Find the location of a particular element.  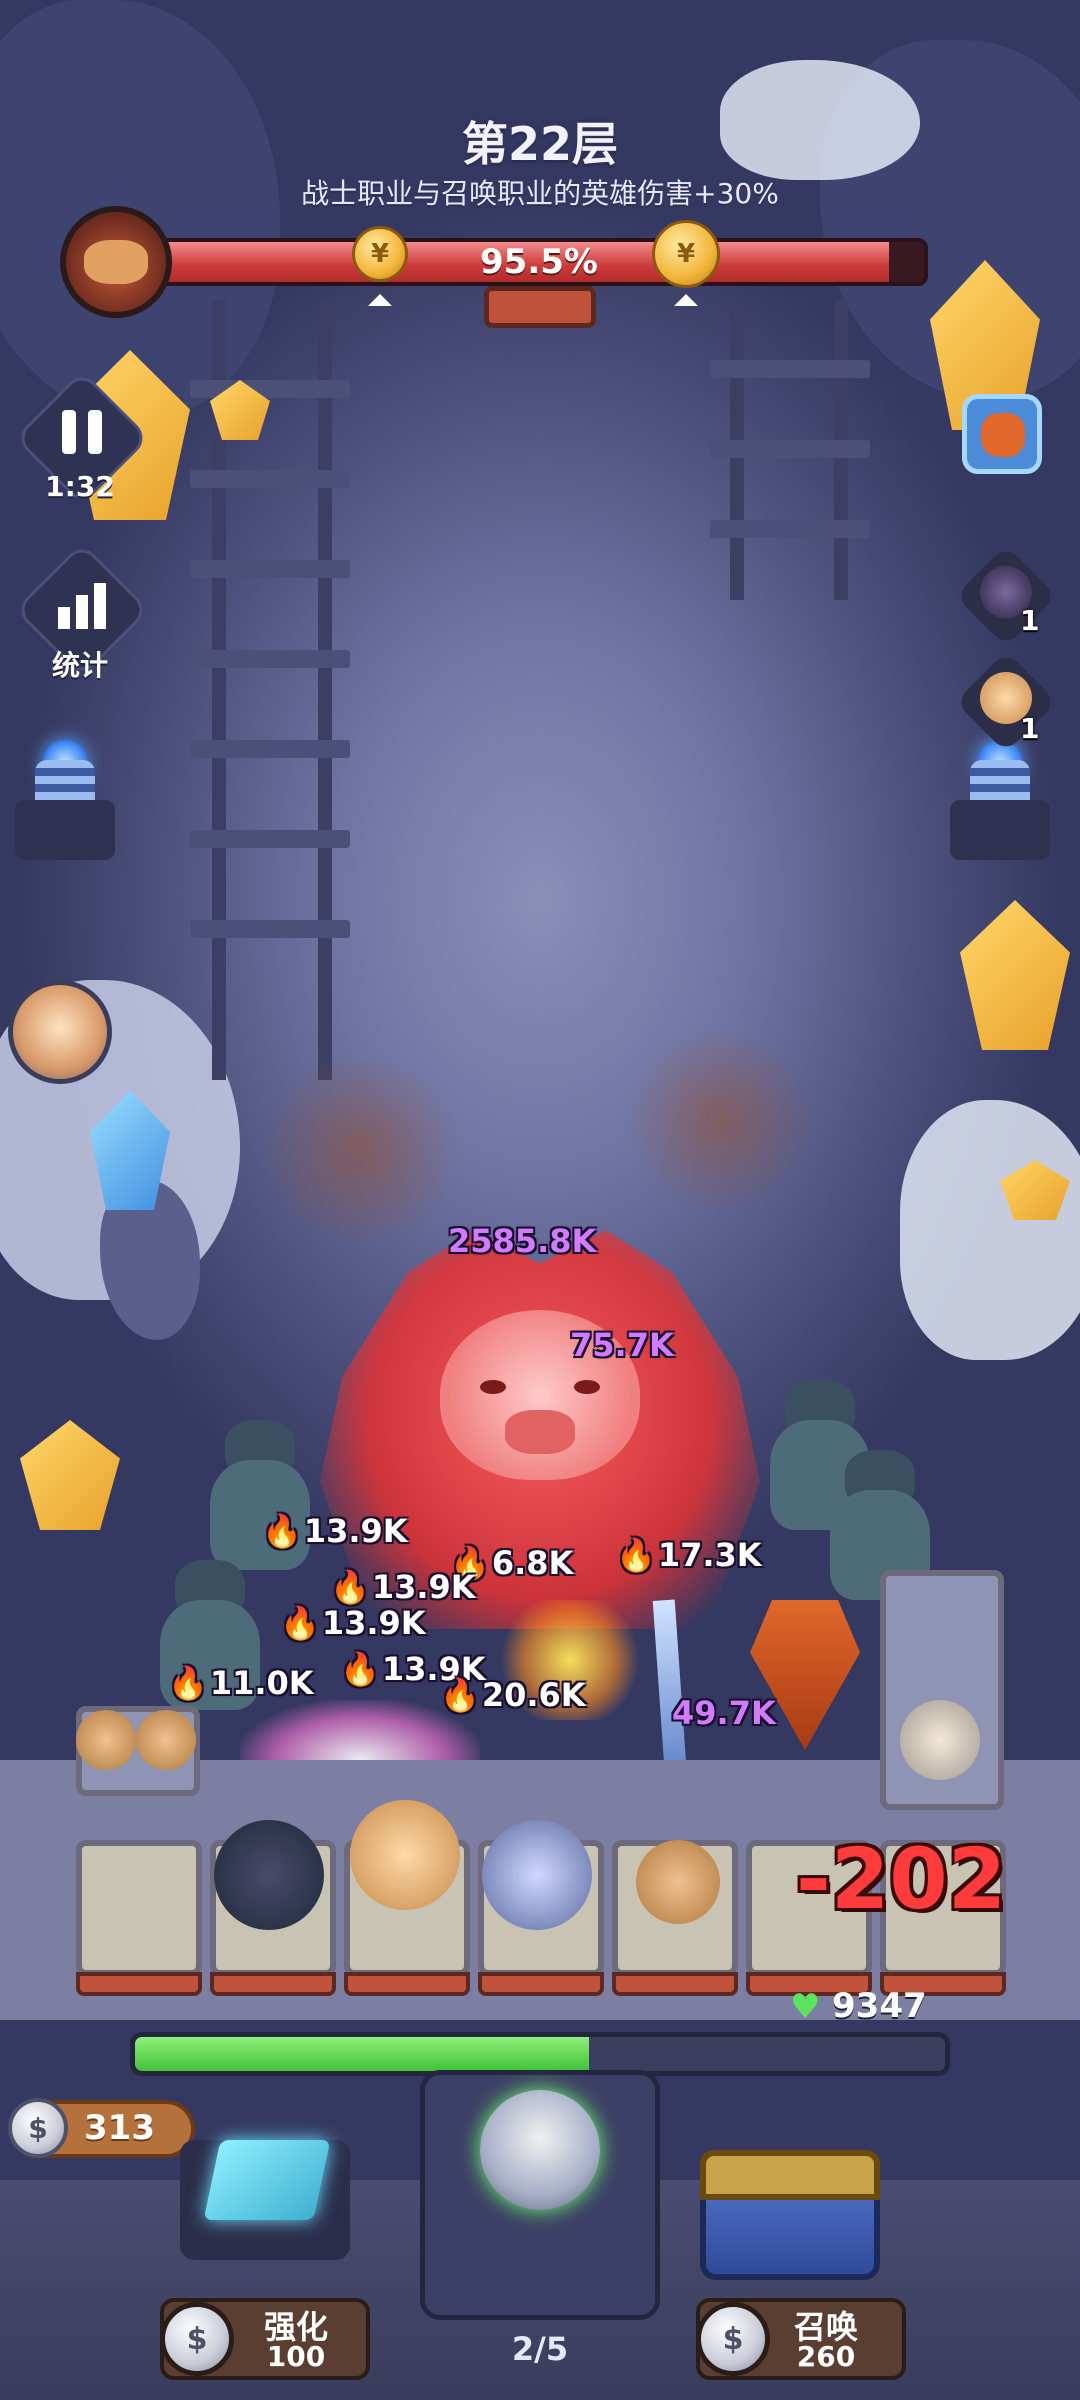

damage-number: 49.7K is located at coordinates (724, 1713).